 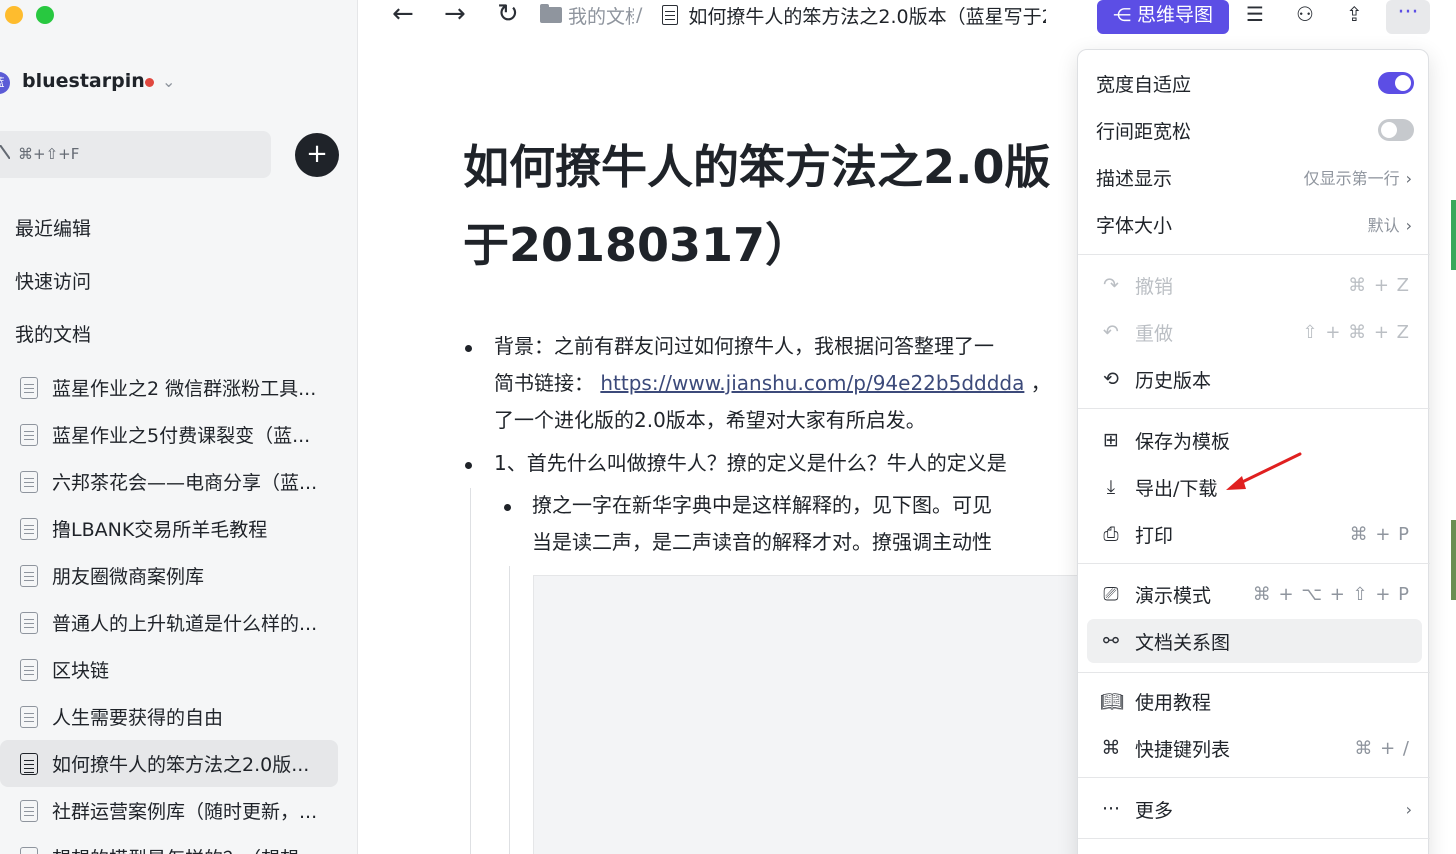 I want to click on menu-item-label: 字体大小, so click(x=1134, y=225).